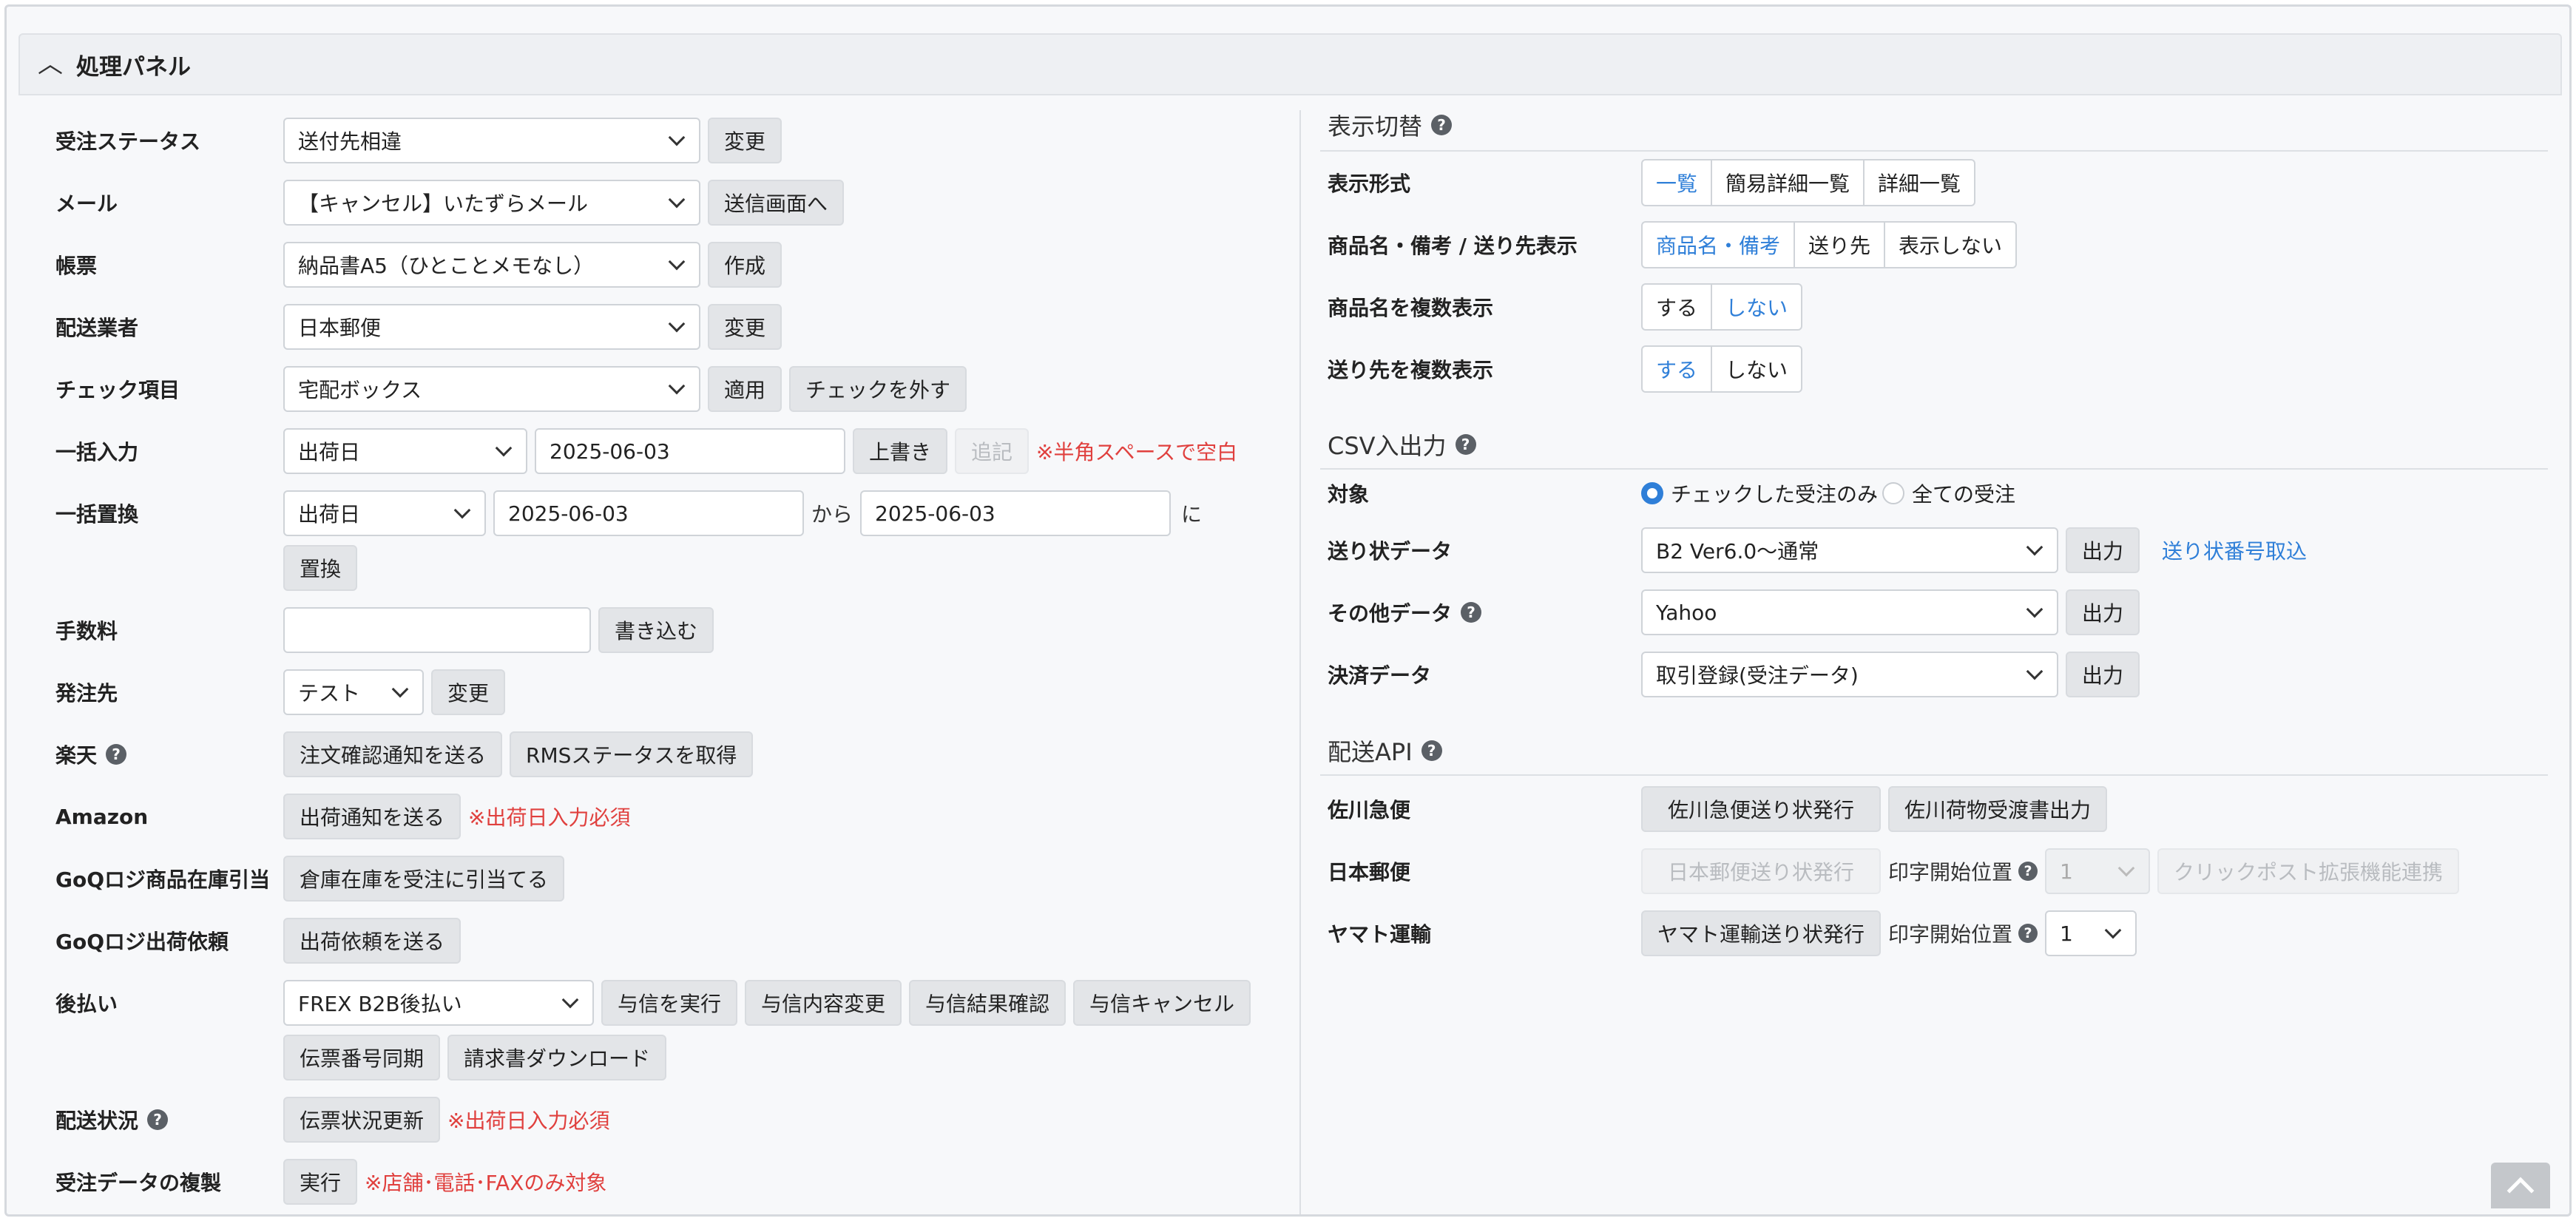  What do you see at coordinates (1162, 1003) in the screenshot?
I see `credit-cancel-button: 与信キャンセル` at bounding box center [1162, 1003].